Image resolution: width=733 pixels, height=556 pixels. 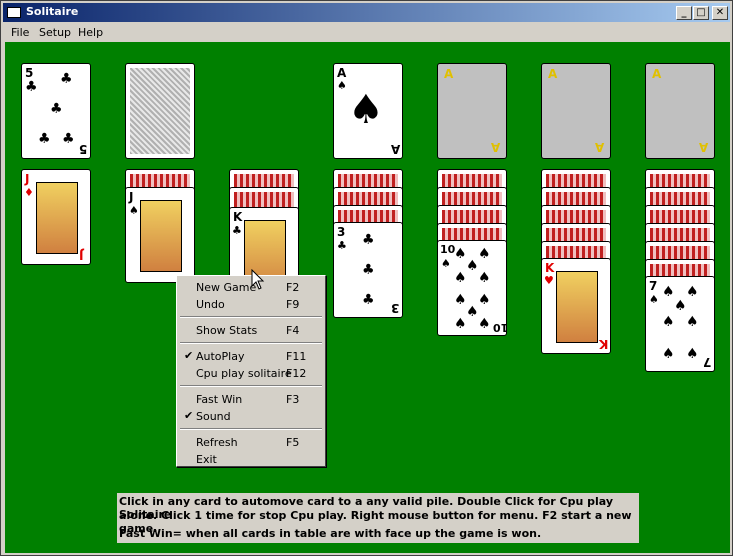 What do you see at coordinates (341, 232) in the screenshot?
I see `card-rank: 3` at bounding box center [341, 232].